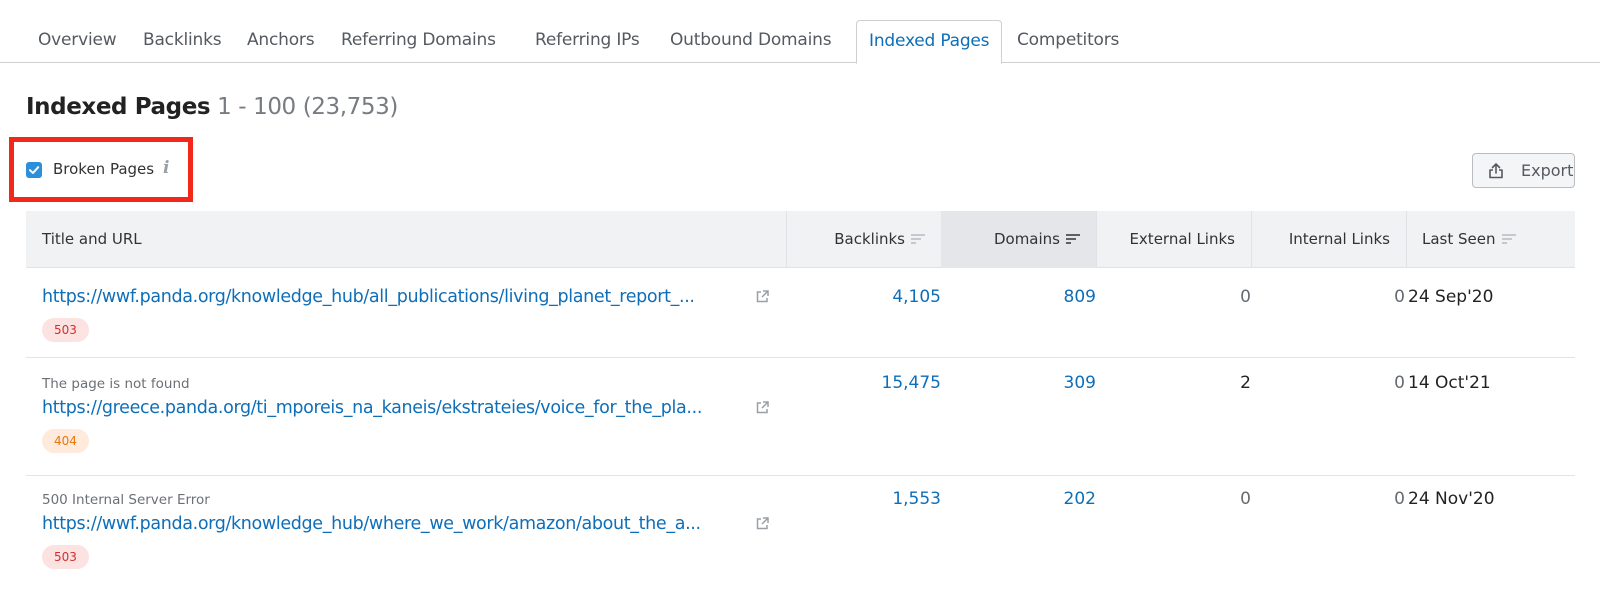  What do you see at coordinates (418, 41) in the screenshot?
I see `tab-referring-domains: Referring Domains` at bounding box center [418, 41].